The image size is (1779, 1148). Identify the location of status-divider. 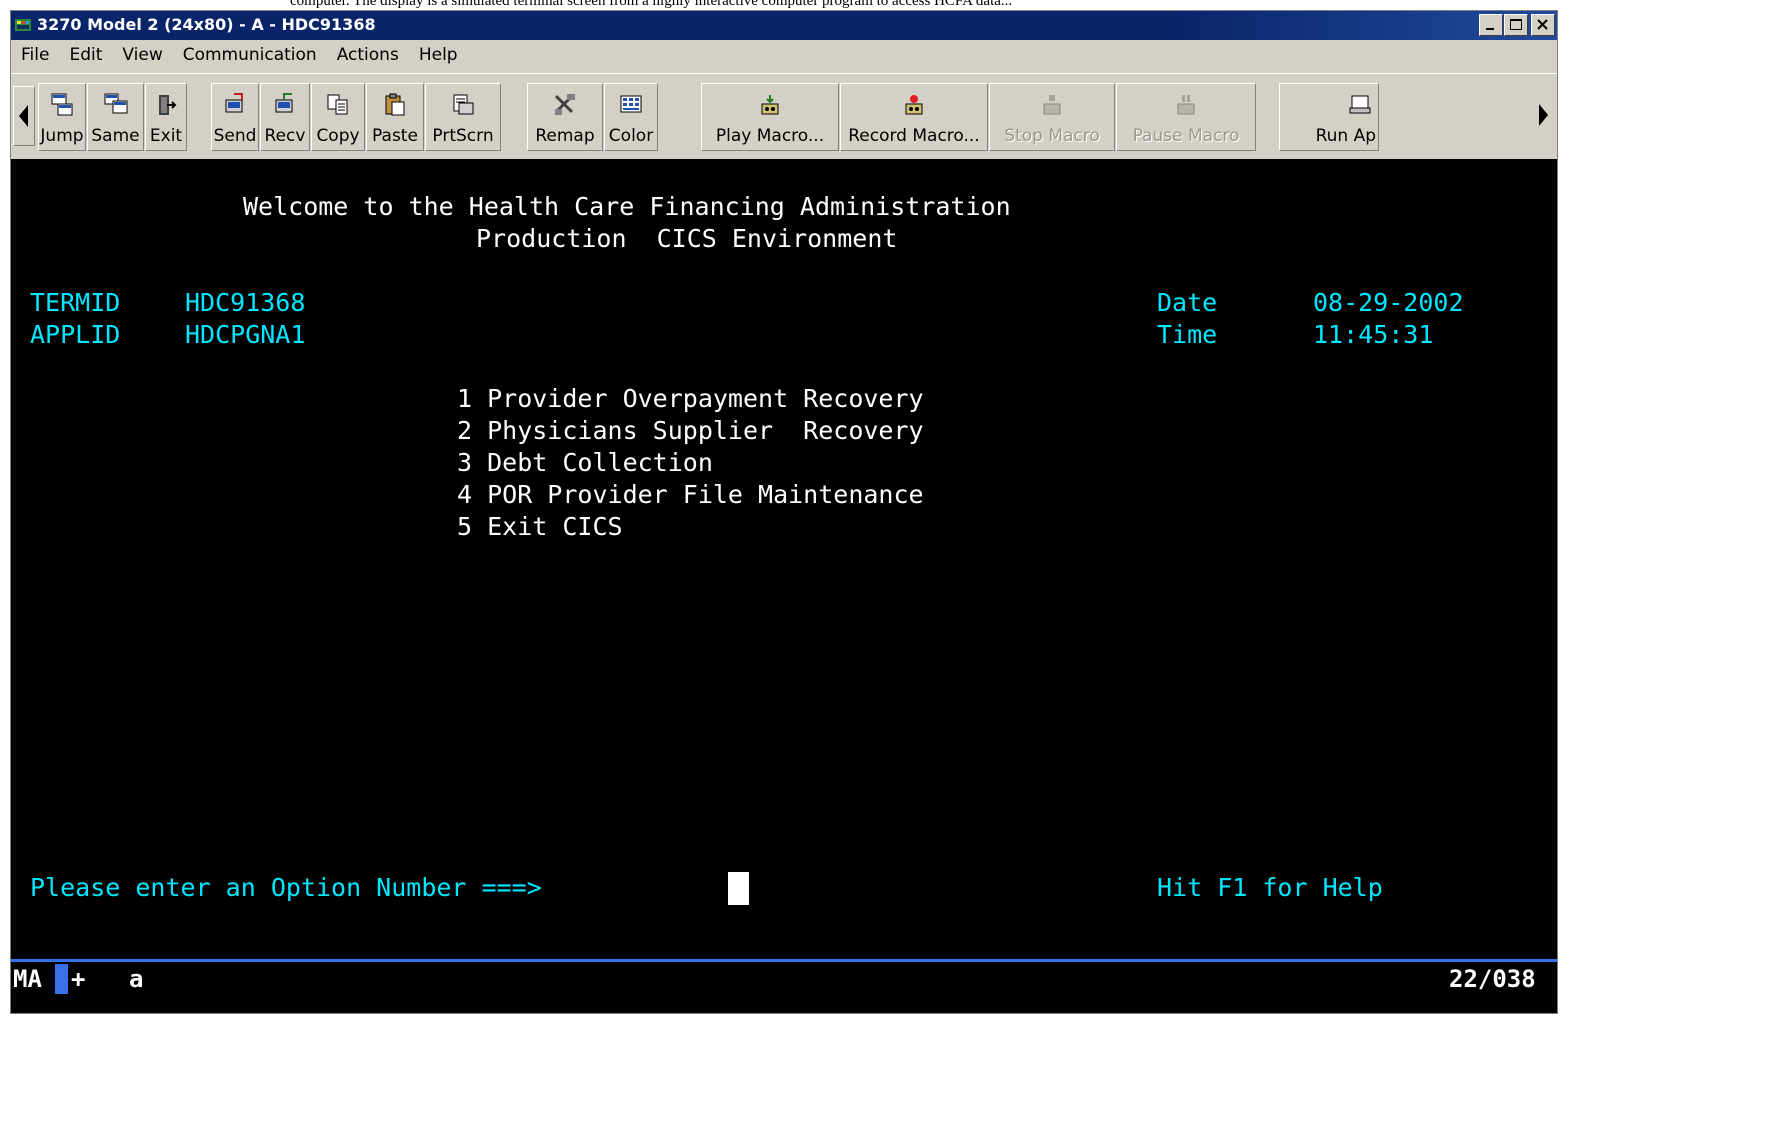
(784, 960).